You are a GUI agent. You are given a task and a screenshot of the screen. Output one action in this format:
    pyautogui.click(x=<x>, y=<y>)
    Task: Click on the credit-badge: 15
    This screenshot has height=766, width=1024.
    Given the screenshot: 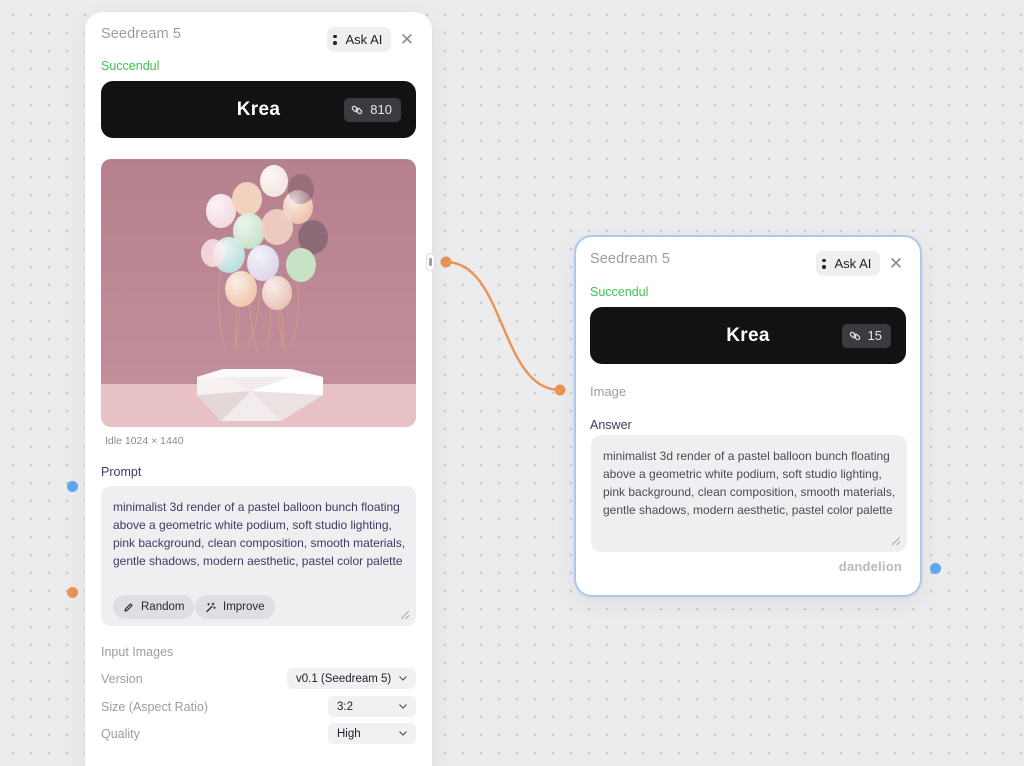 What is the action you would take?
    pyautogui.click(x=866, y=335)
    